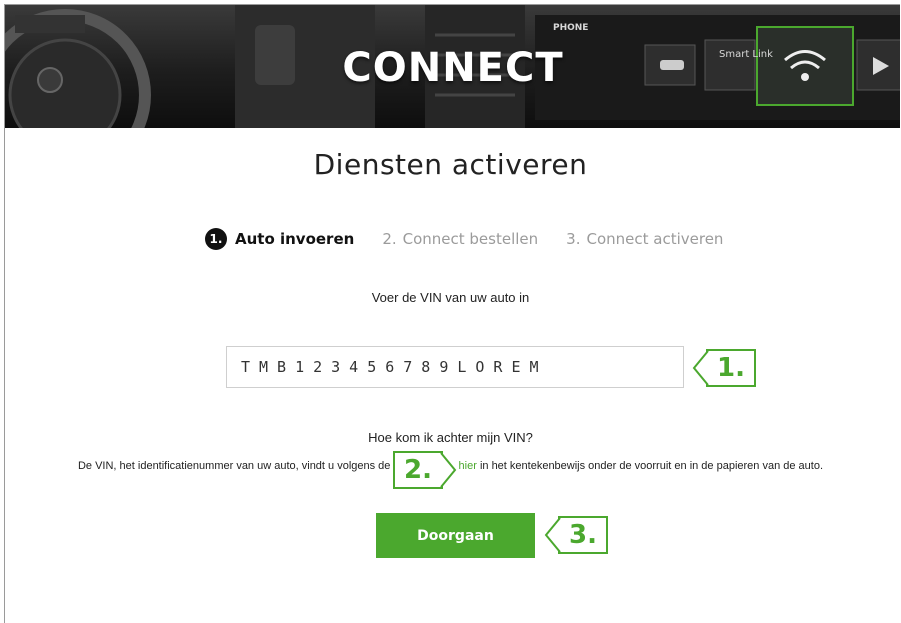 The width and height of the screenshot is (901, 623). I want to click on hero-title: CONNECT, so click(453, 68).